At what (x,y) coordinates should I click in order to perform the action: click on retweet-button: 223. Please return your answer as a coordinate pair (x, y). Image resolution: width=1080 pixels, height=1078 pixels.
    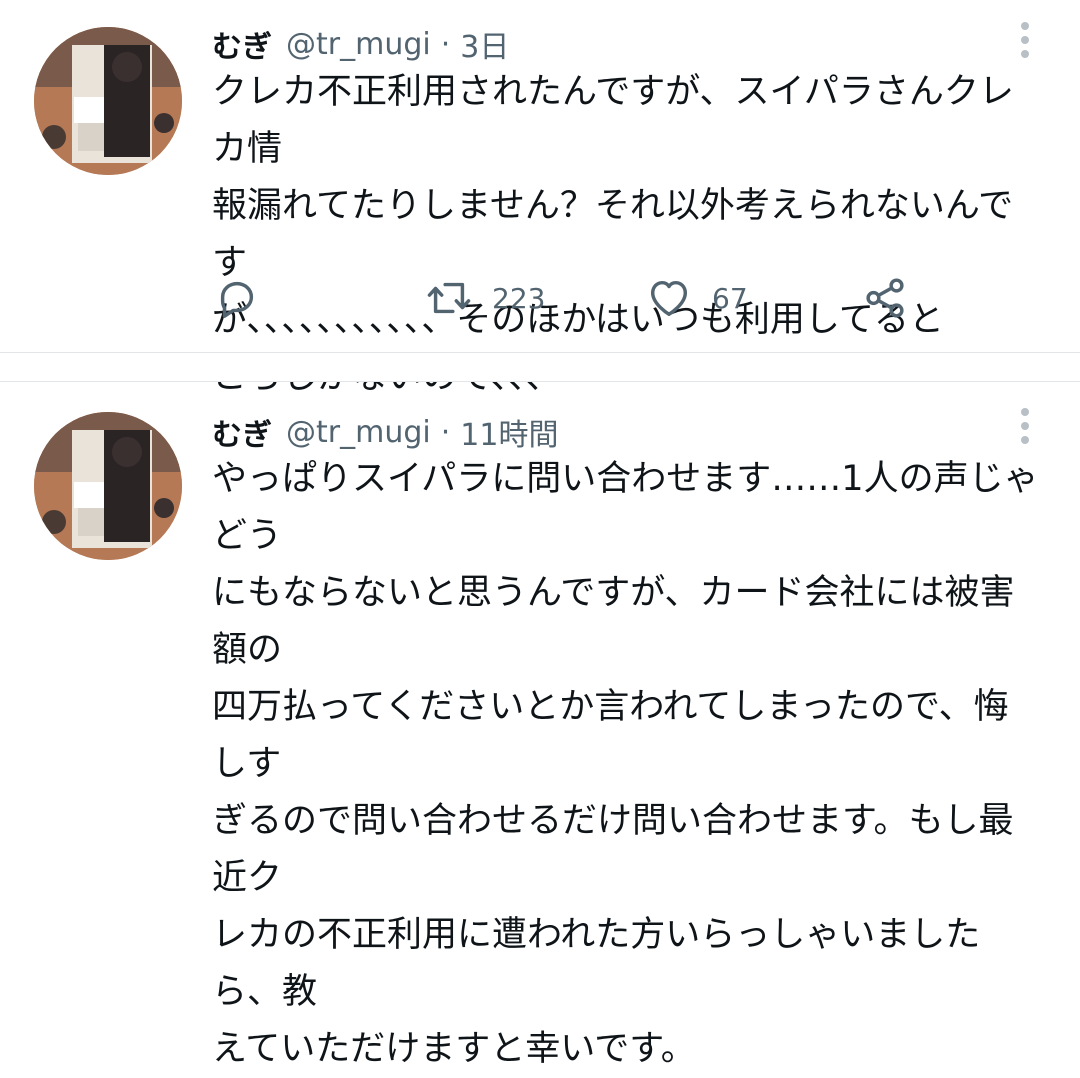
    Looking at the image, I should click on (485, 298).